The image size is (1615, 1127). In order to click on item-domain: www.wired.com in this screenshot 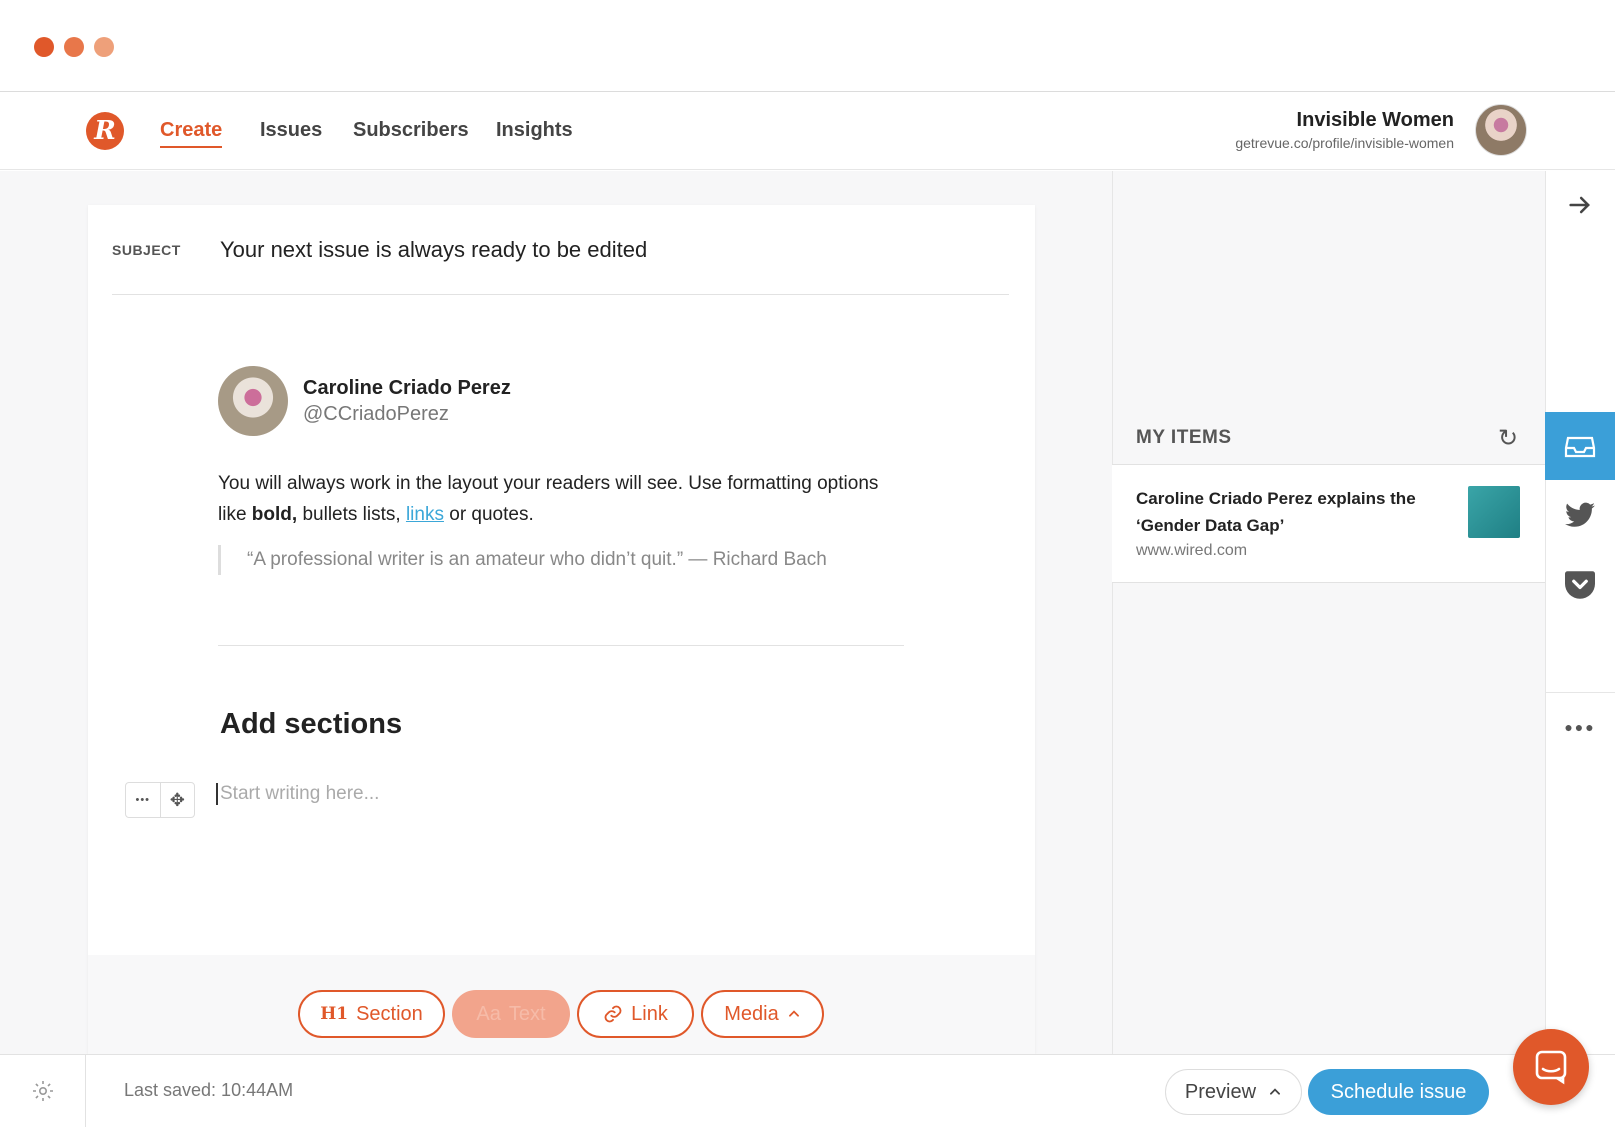, I will do `click(1192, 550)`.